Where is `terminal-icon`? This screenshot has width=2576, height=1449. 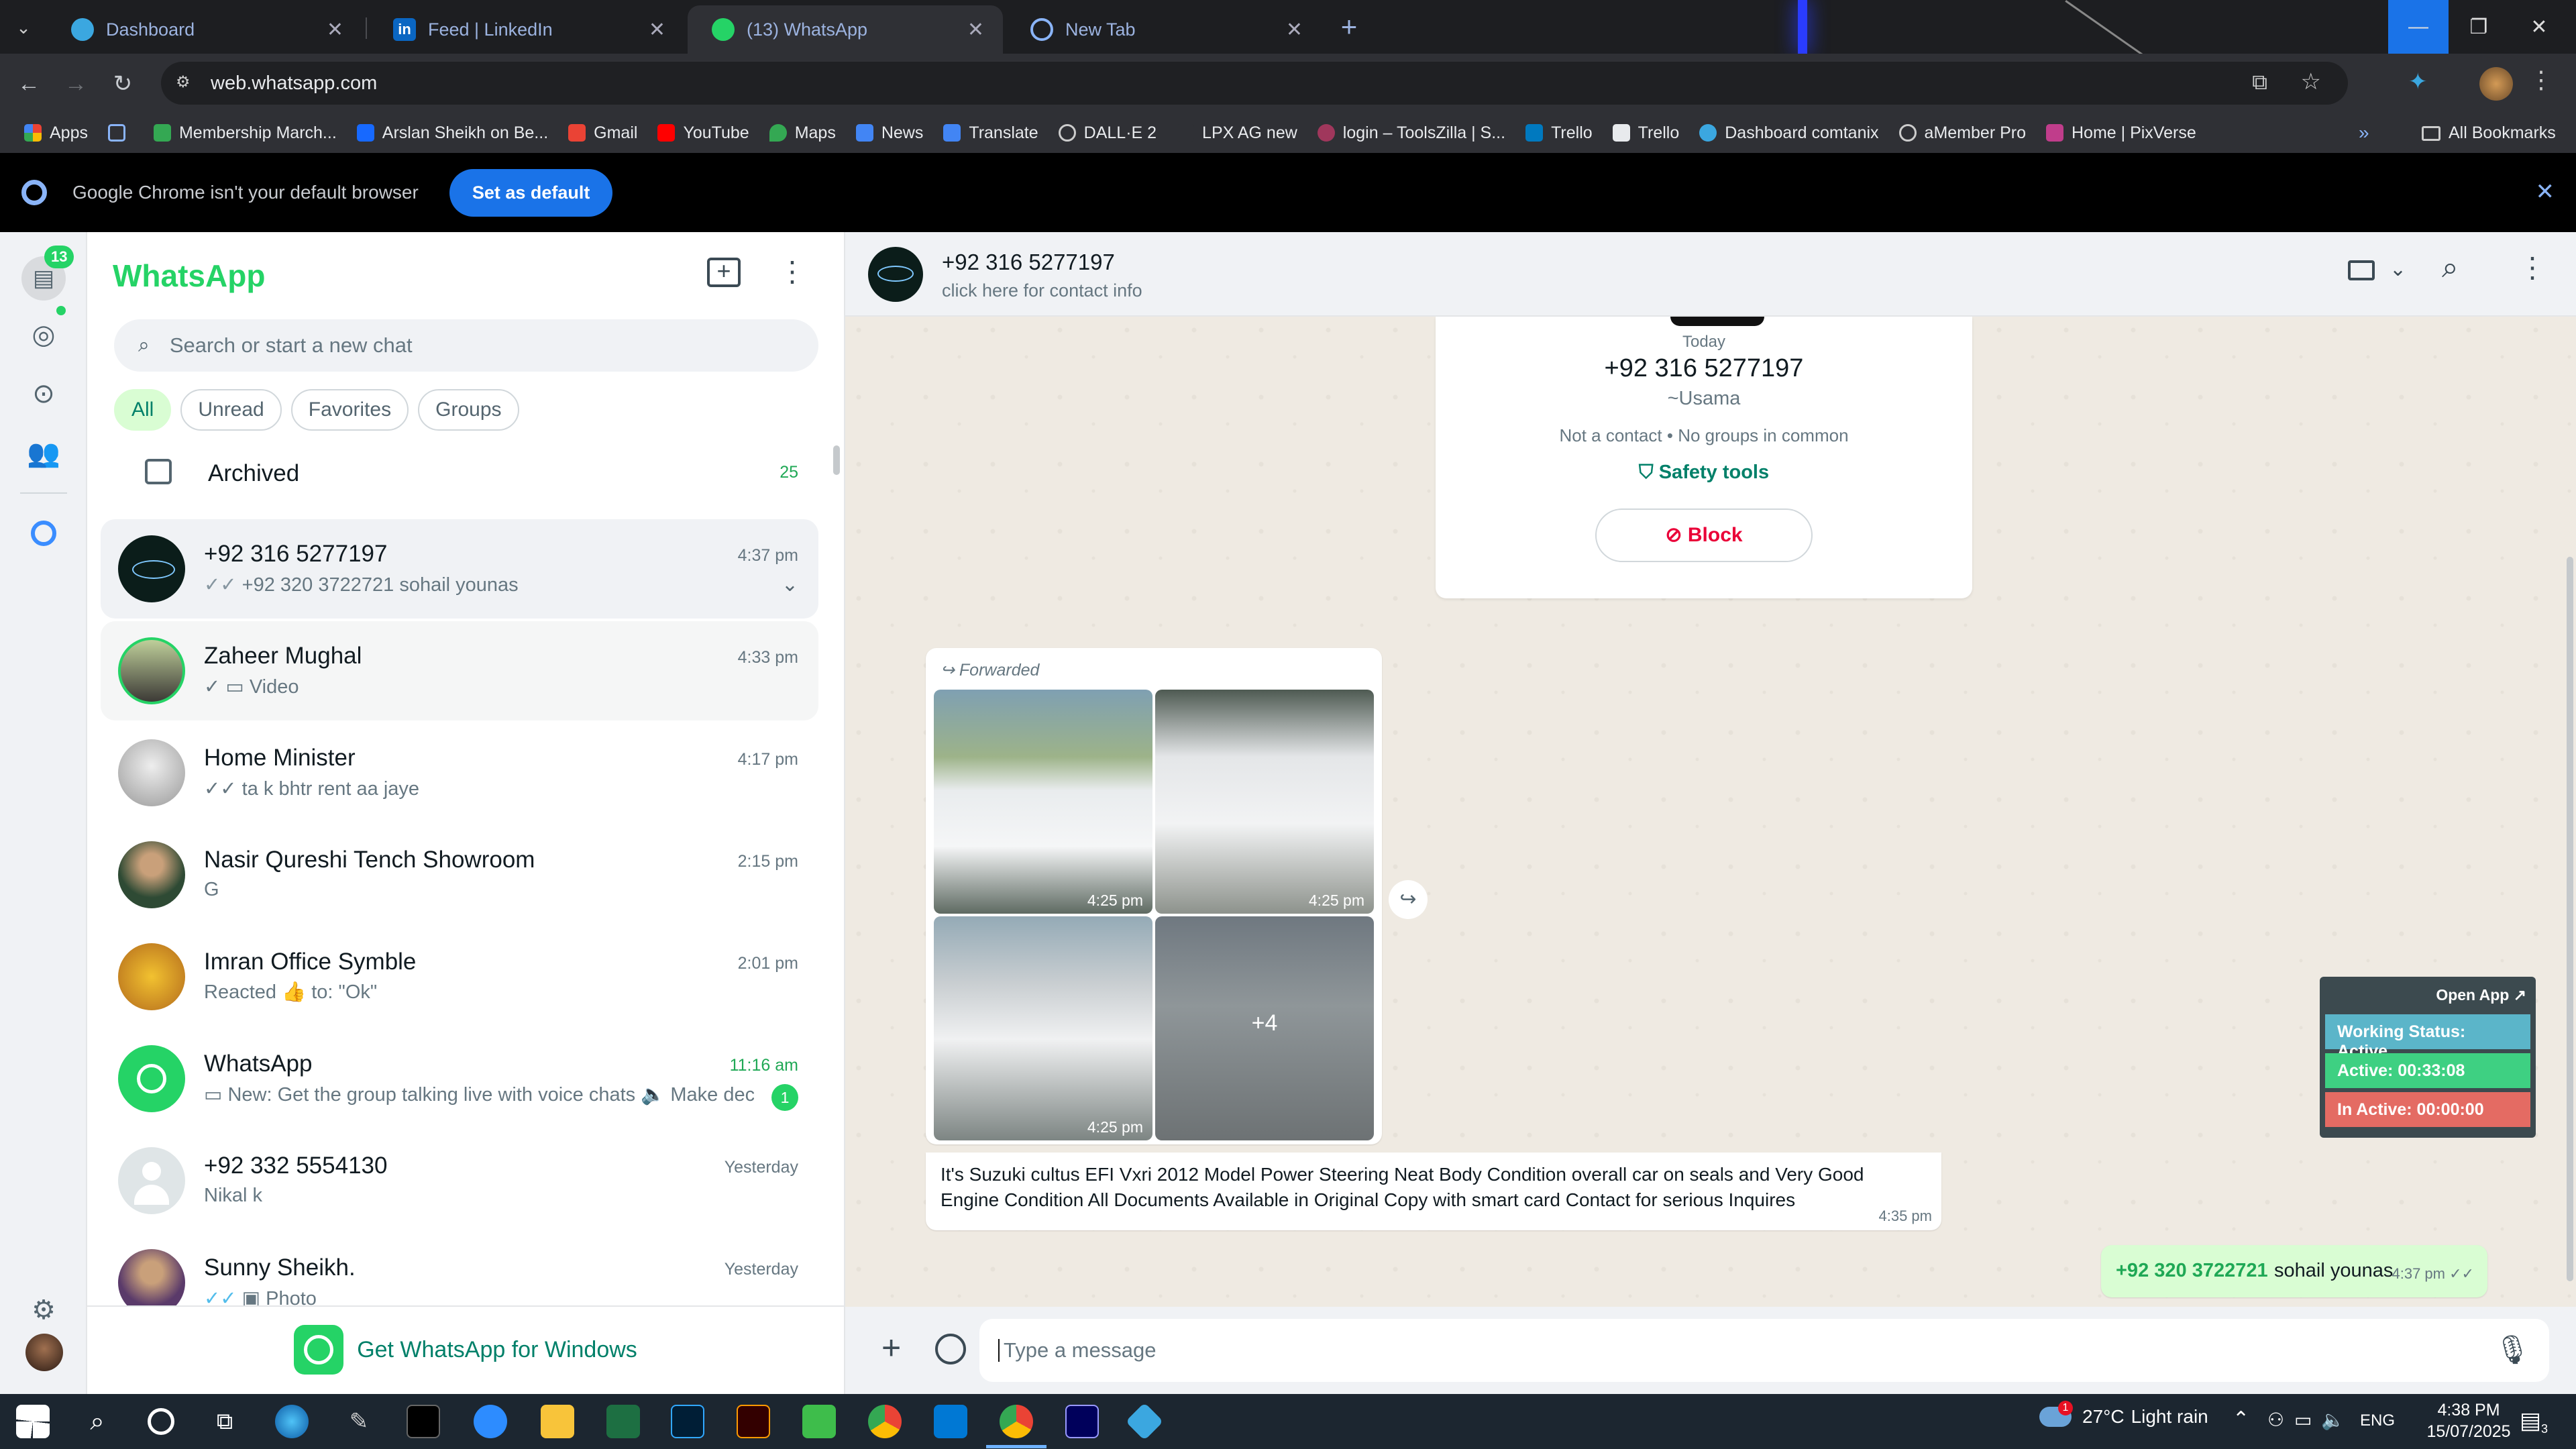 terminal-icon is located at coordinates (423, 1421).